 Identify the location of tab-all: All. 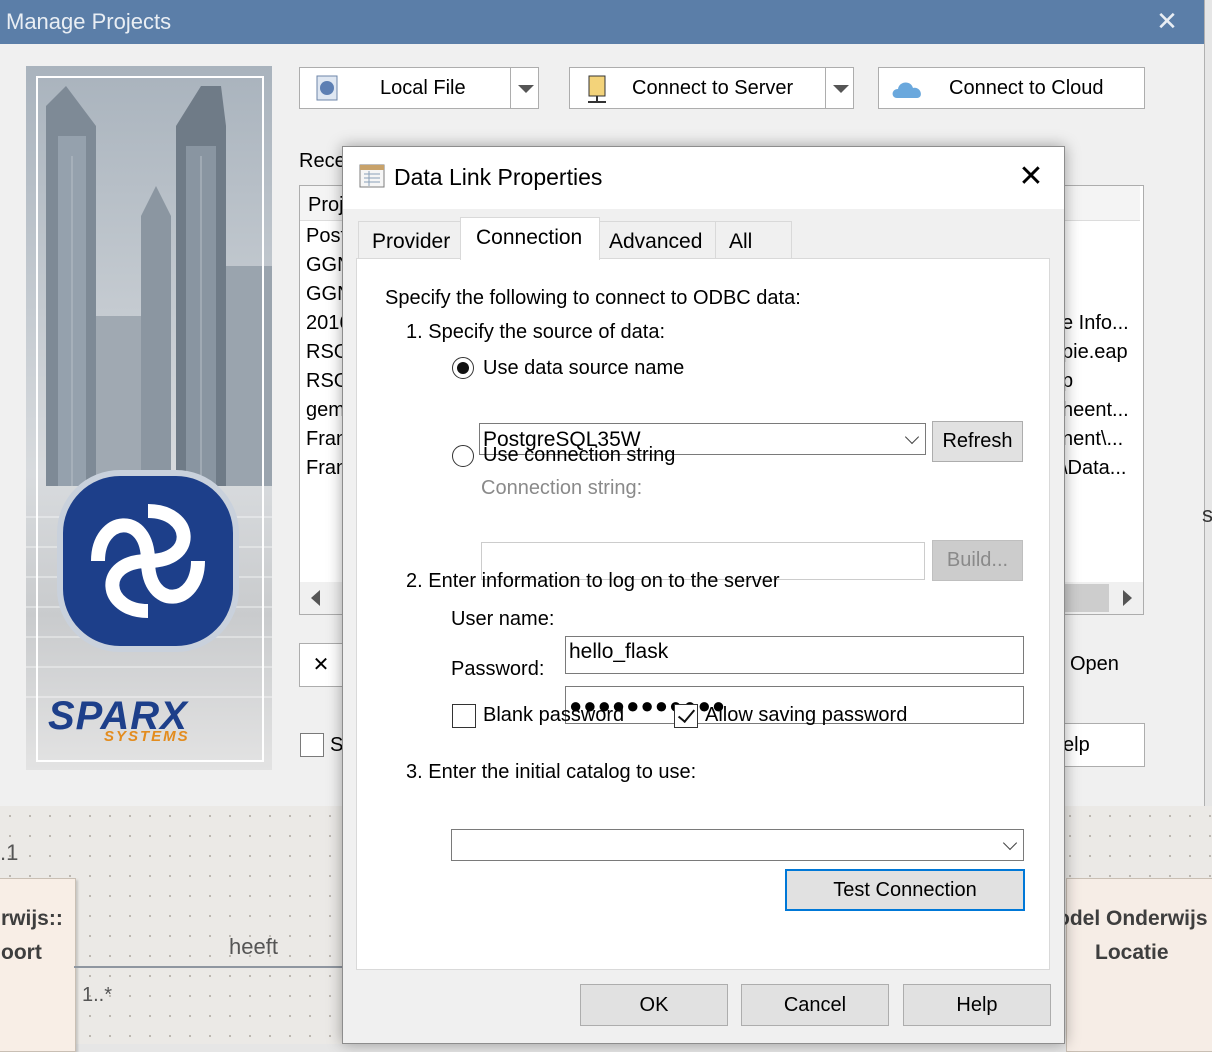
(753, 240).